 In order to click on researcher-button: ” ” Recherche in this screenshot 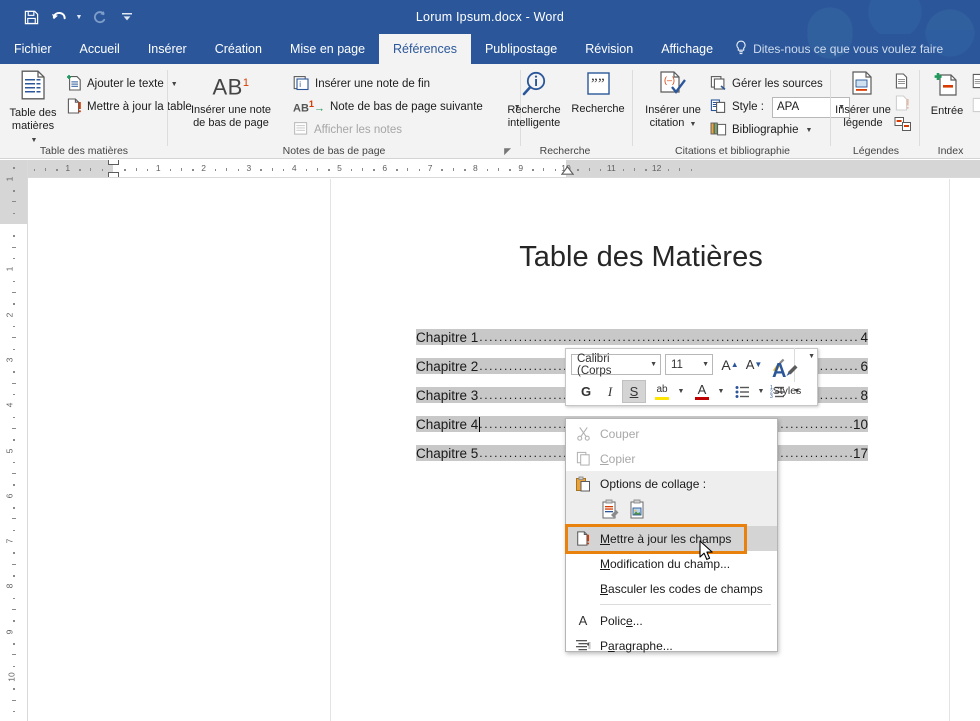, I will do `click(598, 93)`.